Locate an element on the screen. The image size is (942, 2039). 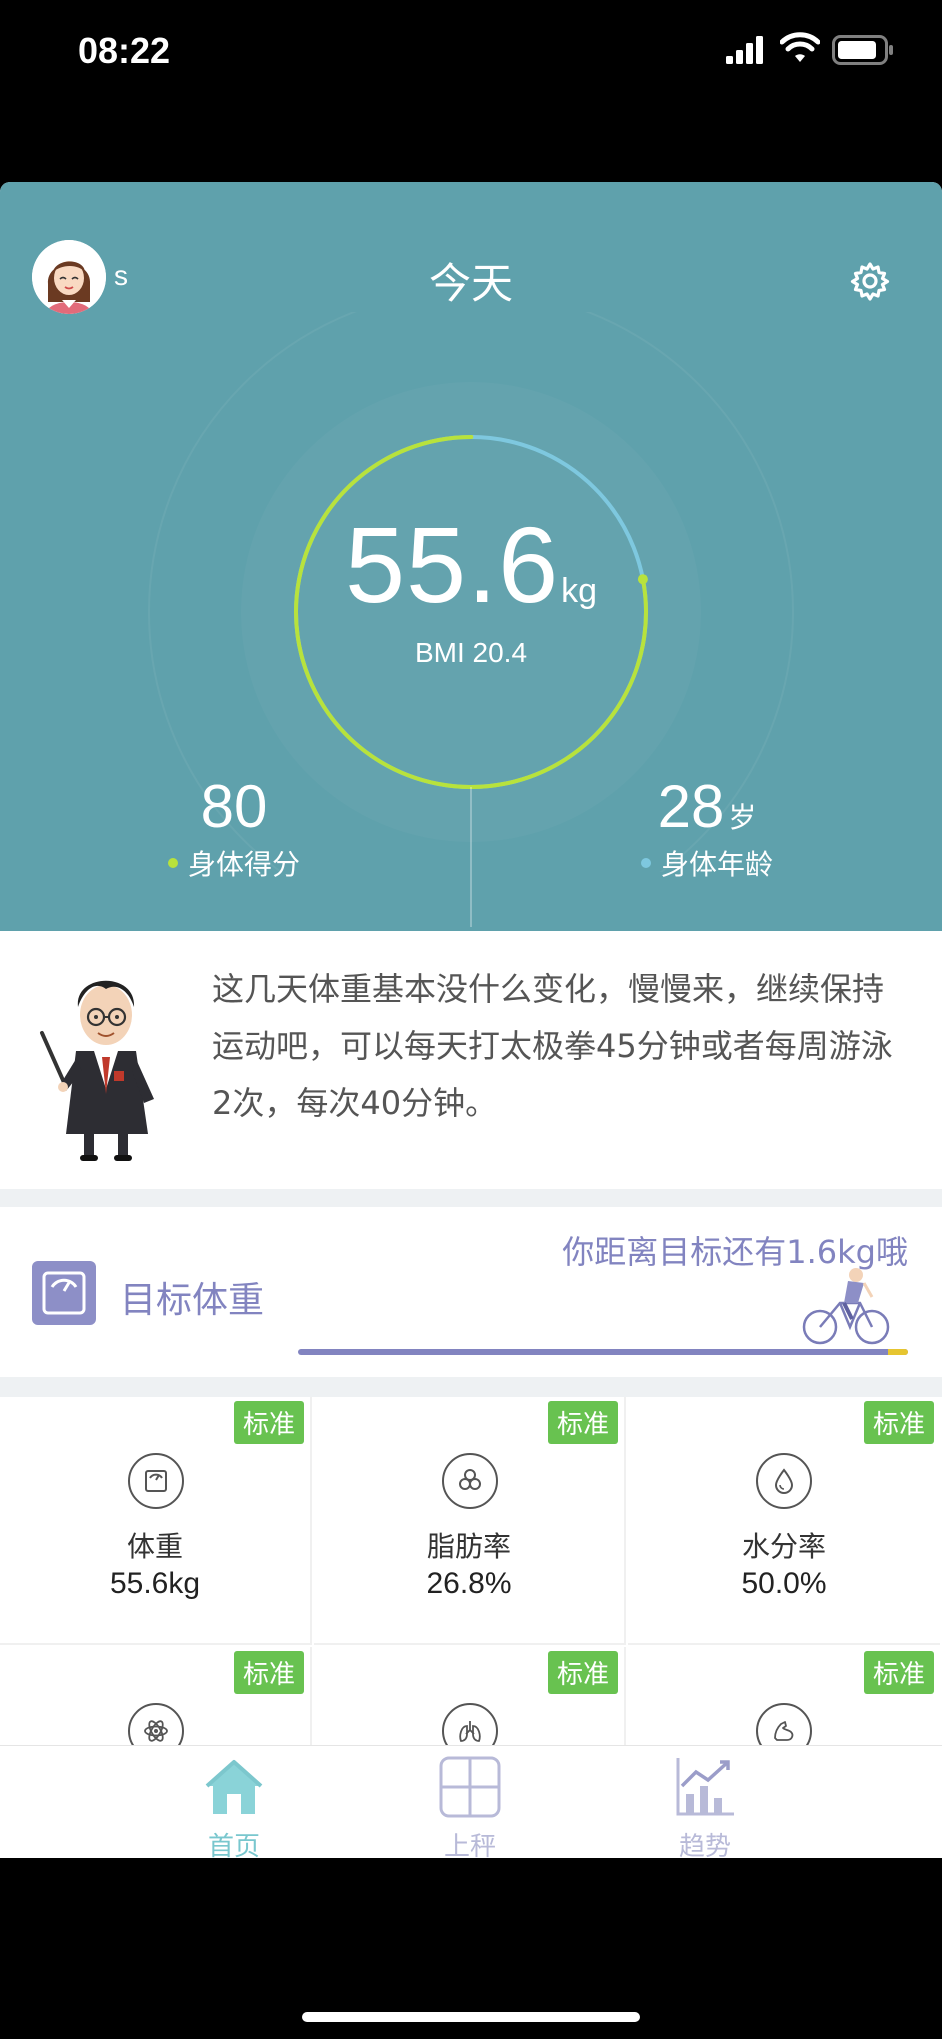
age-dot is located at coordinates (645, 863).